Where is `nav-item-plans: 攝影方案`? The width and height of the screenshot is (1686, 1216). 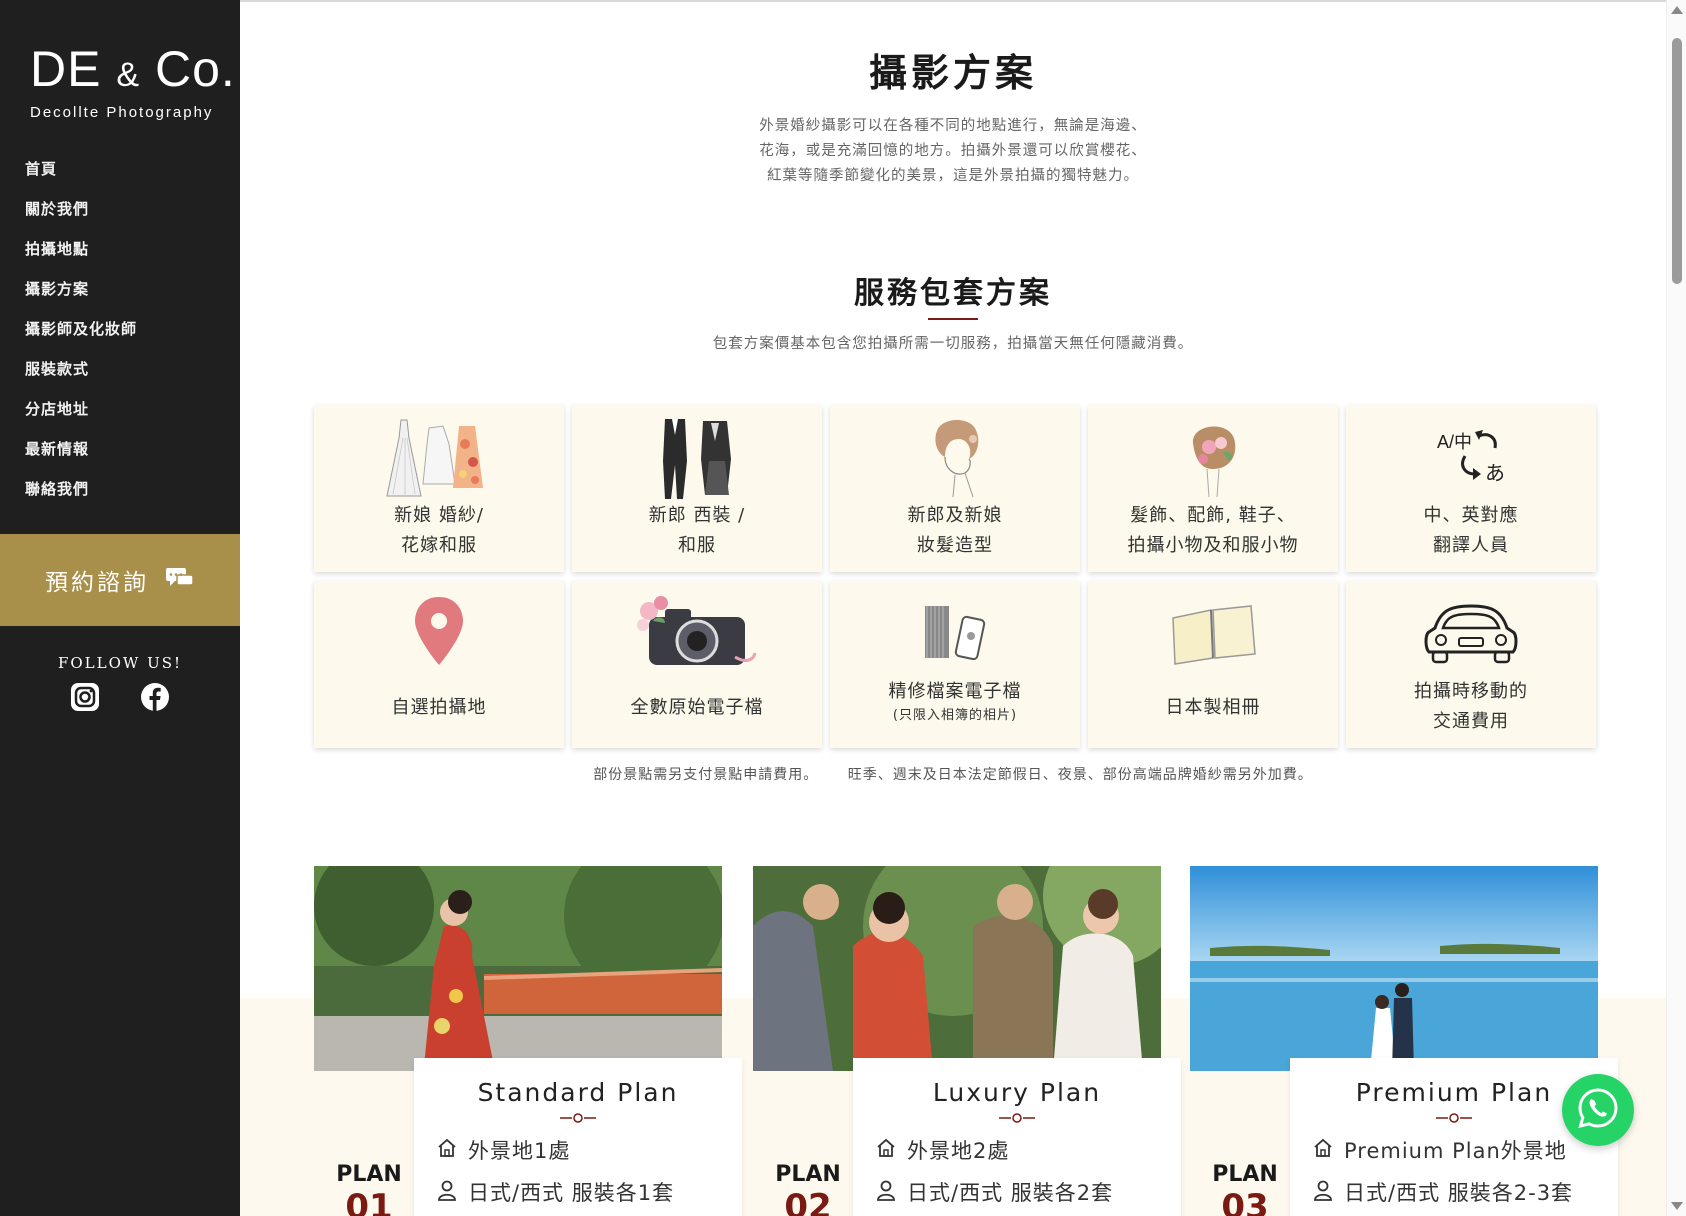
nav-item-plans: 攝影方案 is located at coordinates (132, 298).